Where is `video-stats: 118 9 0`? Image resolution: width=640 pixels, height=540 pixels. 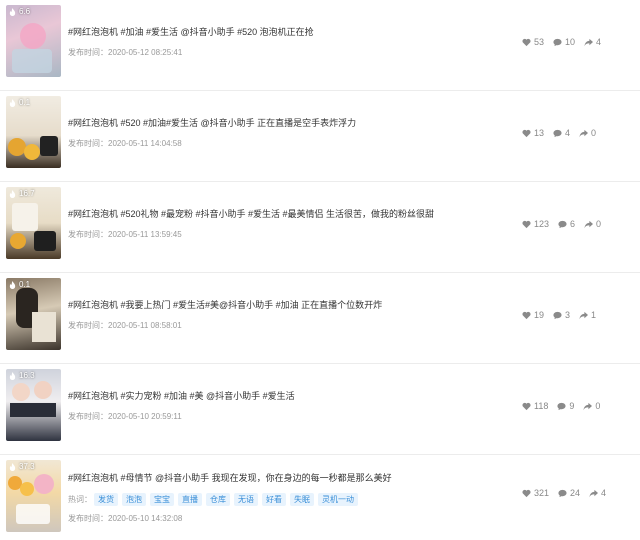 video-stats: 118 9 0 is located at coordinates (565, 406).